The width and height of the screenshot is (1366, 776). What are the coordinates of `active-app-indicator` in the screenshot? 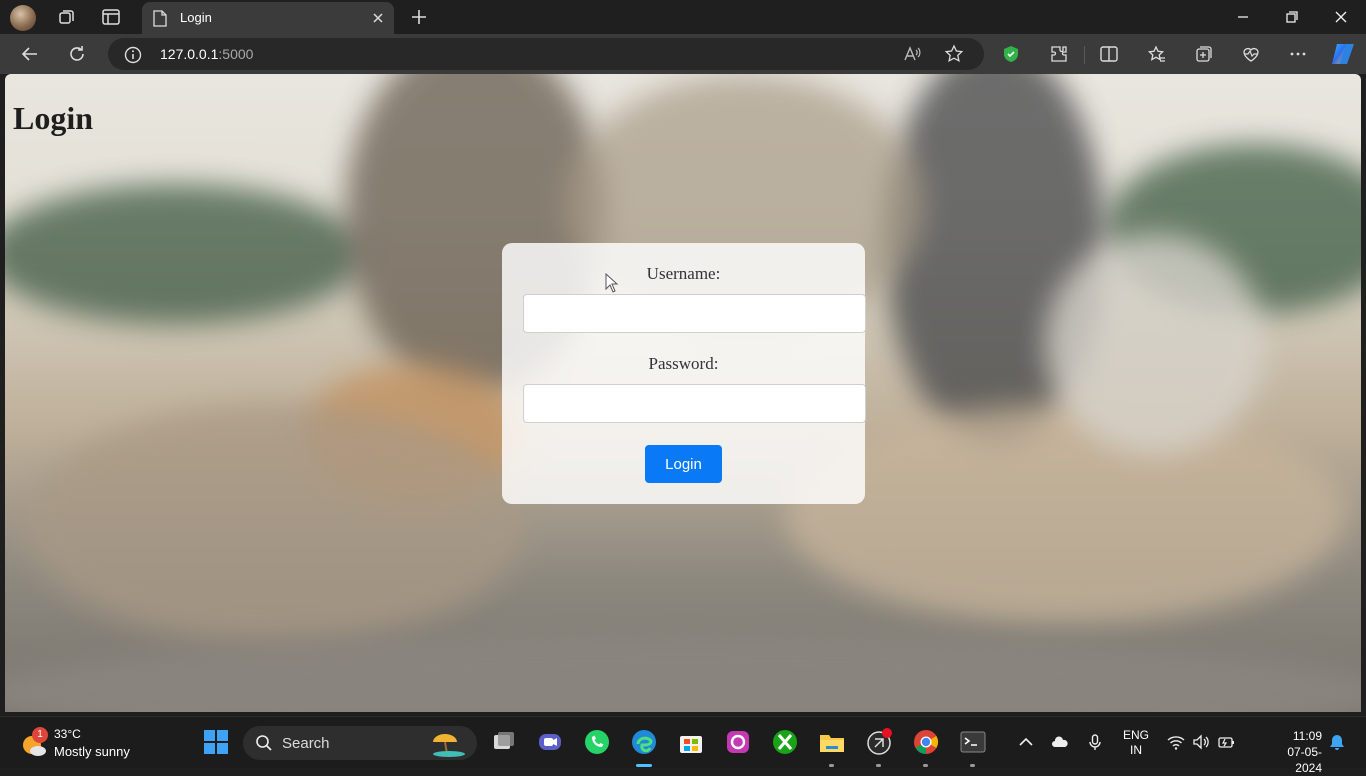 It's located at (644, 765).